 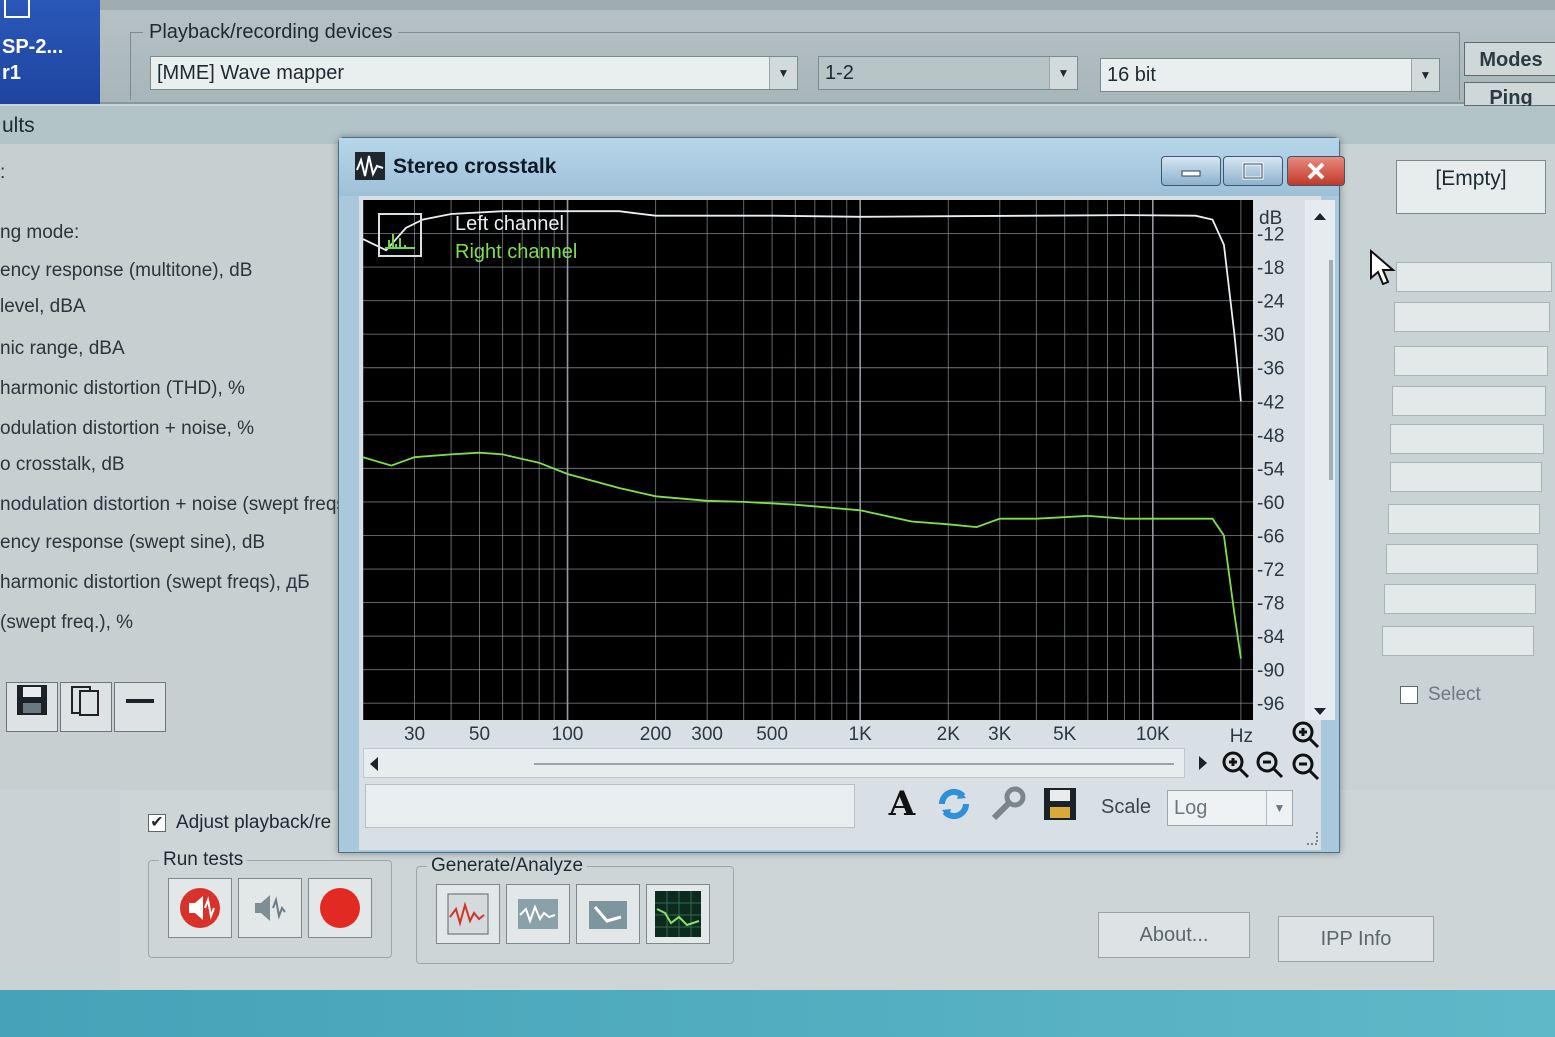 What do you see at coordinates (17, 9) in the screenshot?
I see `menu-icon` at bounding box center [17, 9].